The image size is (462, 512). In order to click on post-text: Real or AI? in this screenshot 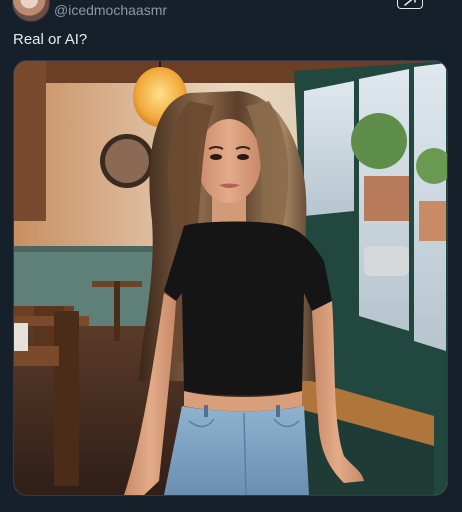, I will do `click(50, 39)`.